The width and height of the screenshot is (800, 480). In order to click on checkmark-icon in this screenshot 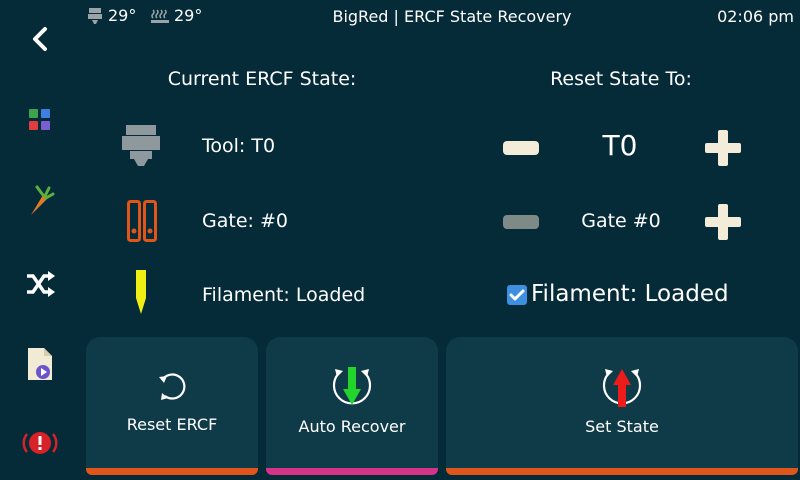, I will do `click(517, 295)`.